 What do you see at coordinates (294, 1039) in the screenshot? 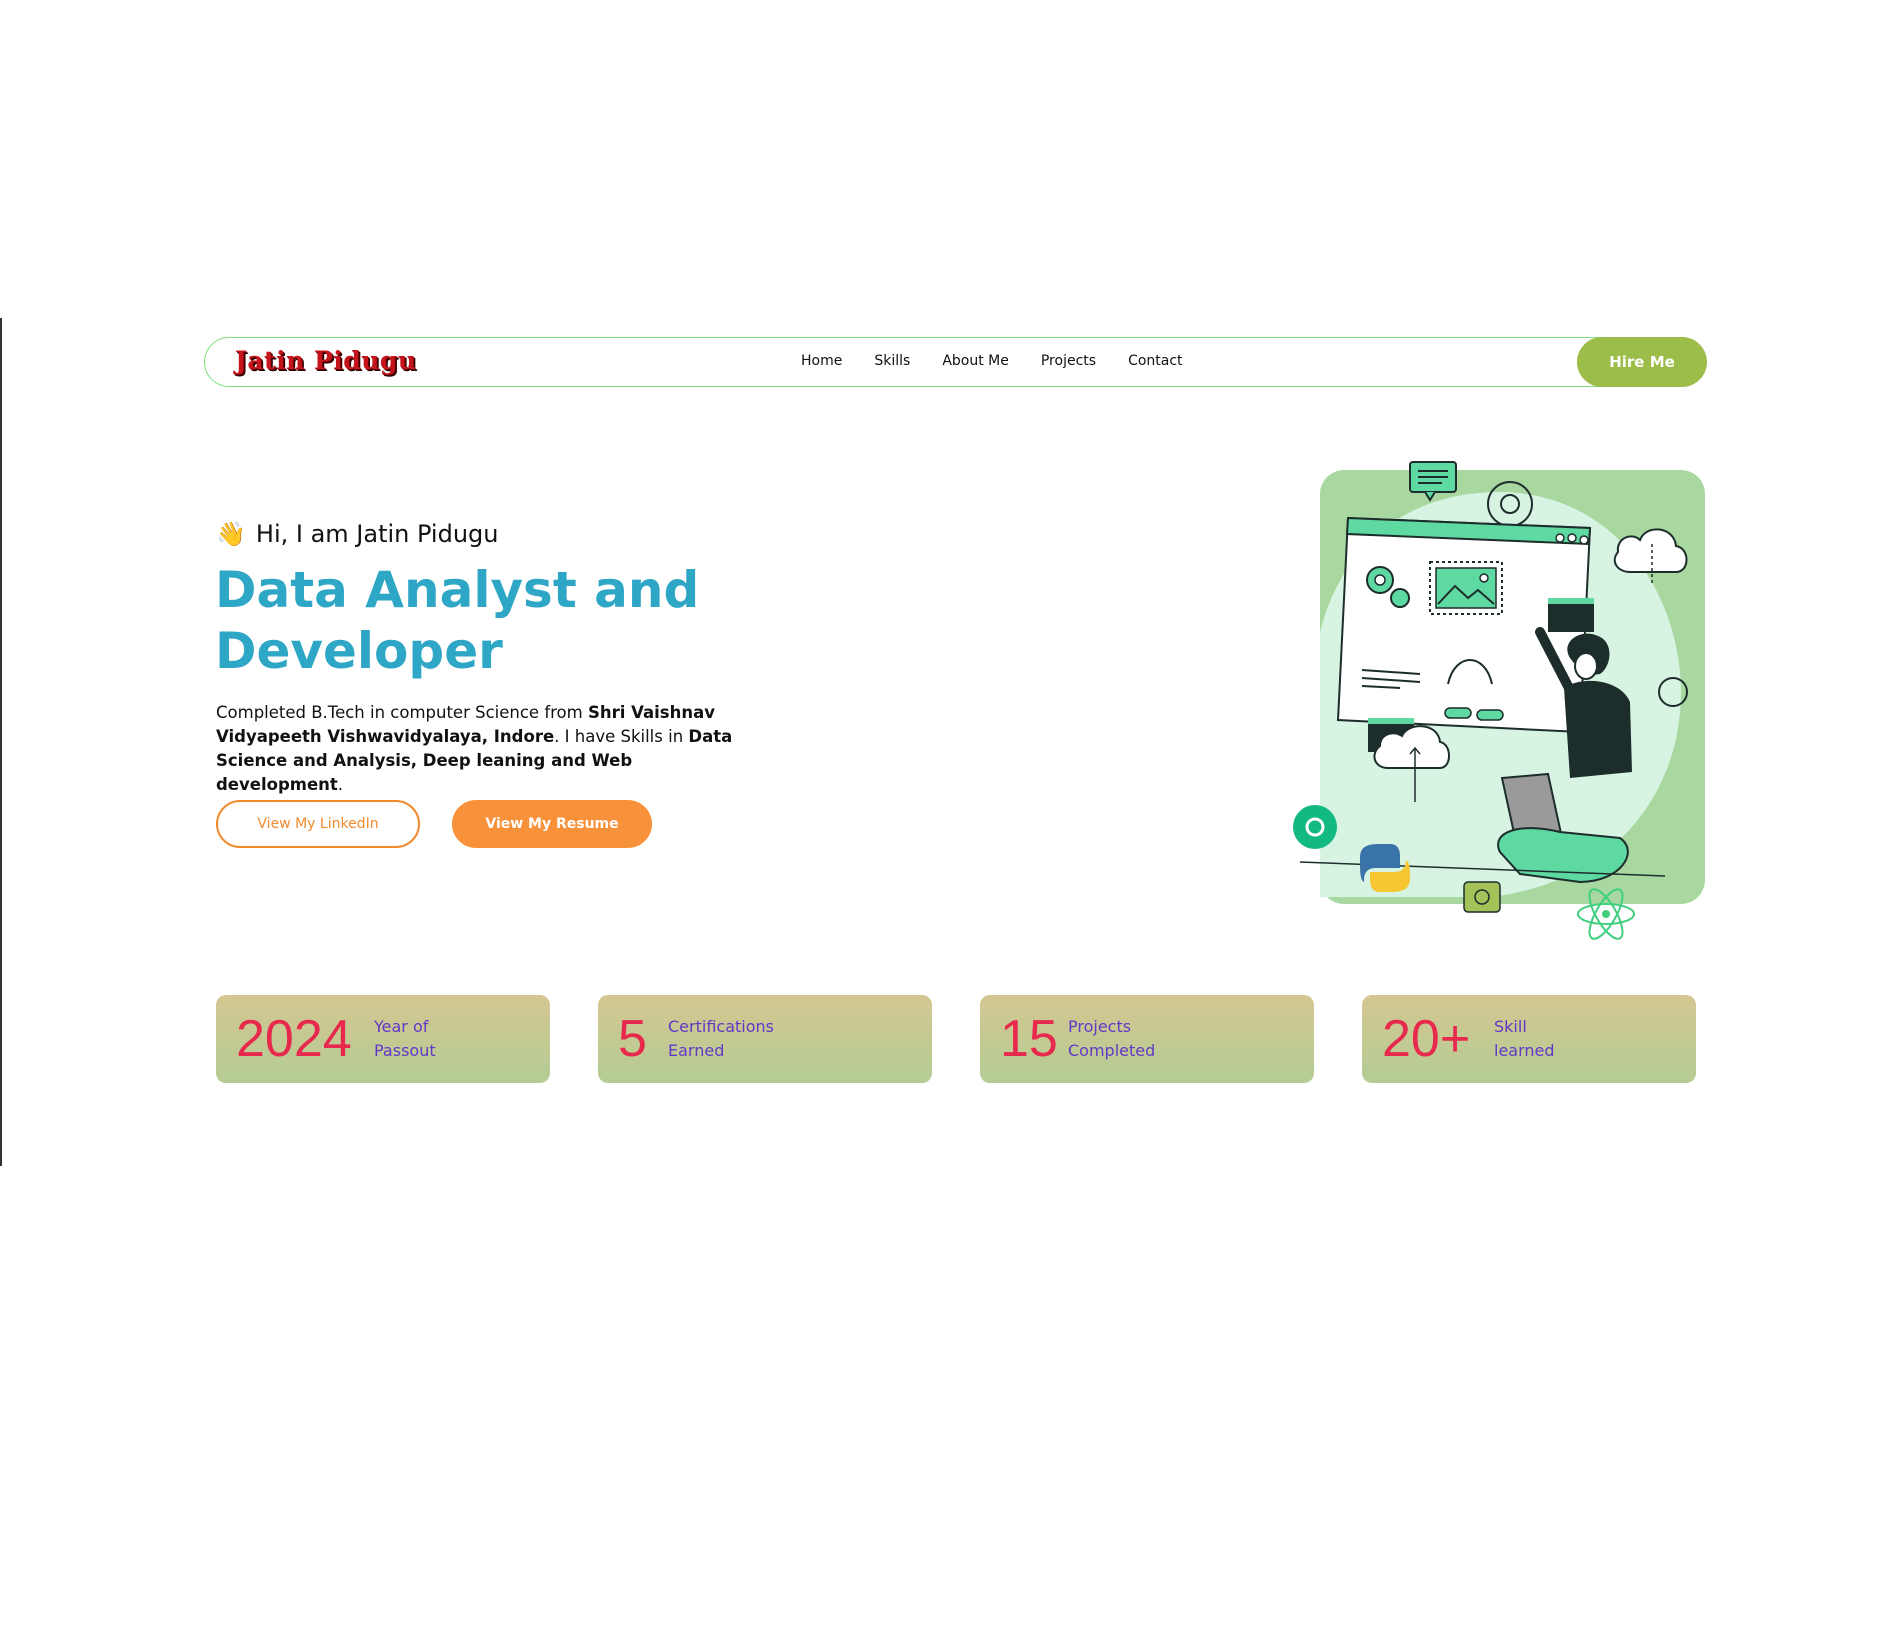
I see `stat-value: 2024` at bounding box center [294, 1039].